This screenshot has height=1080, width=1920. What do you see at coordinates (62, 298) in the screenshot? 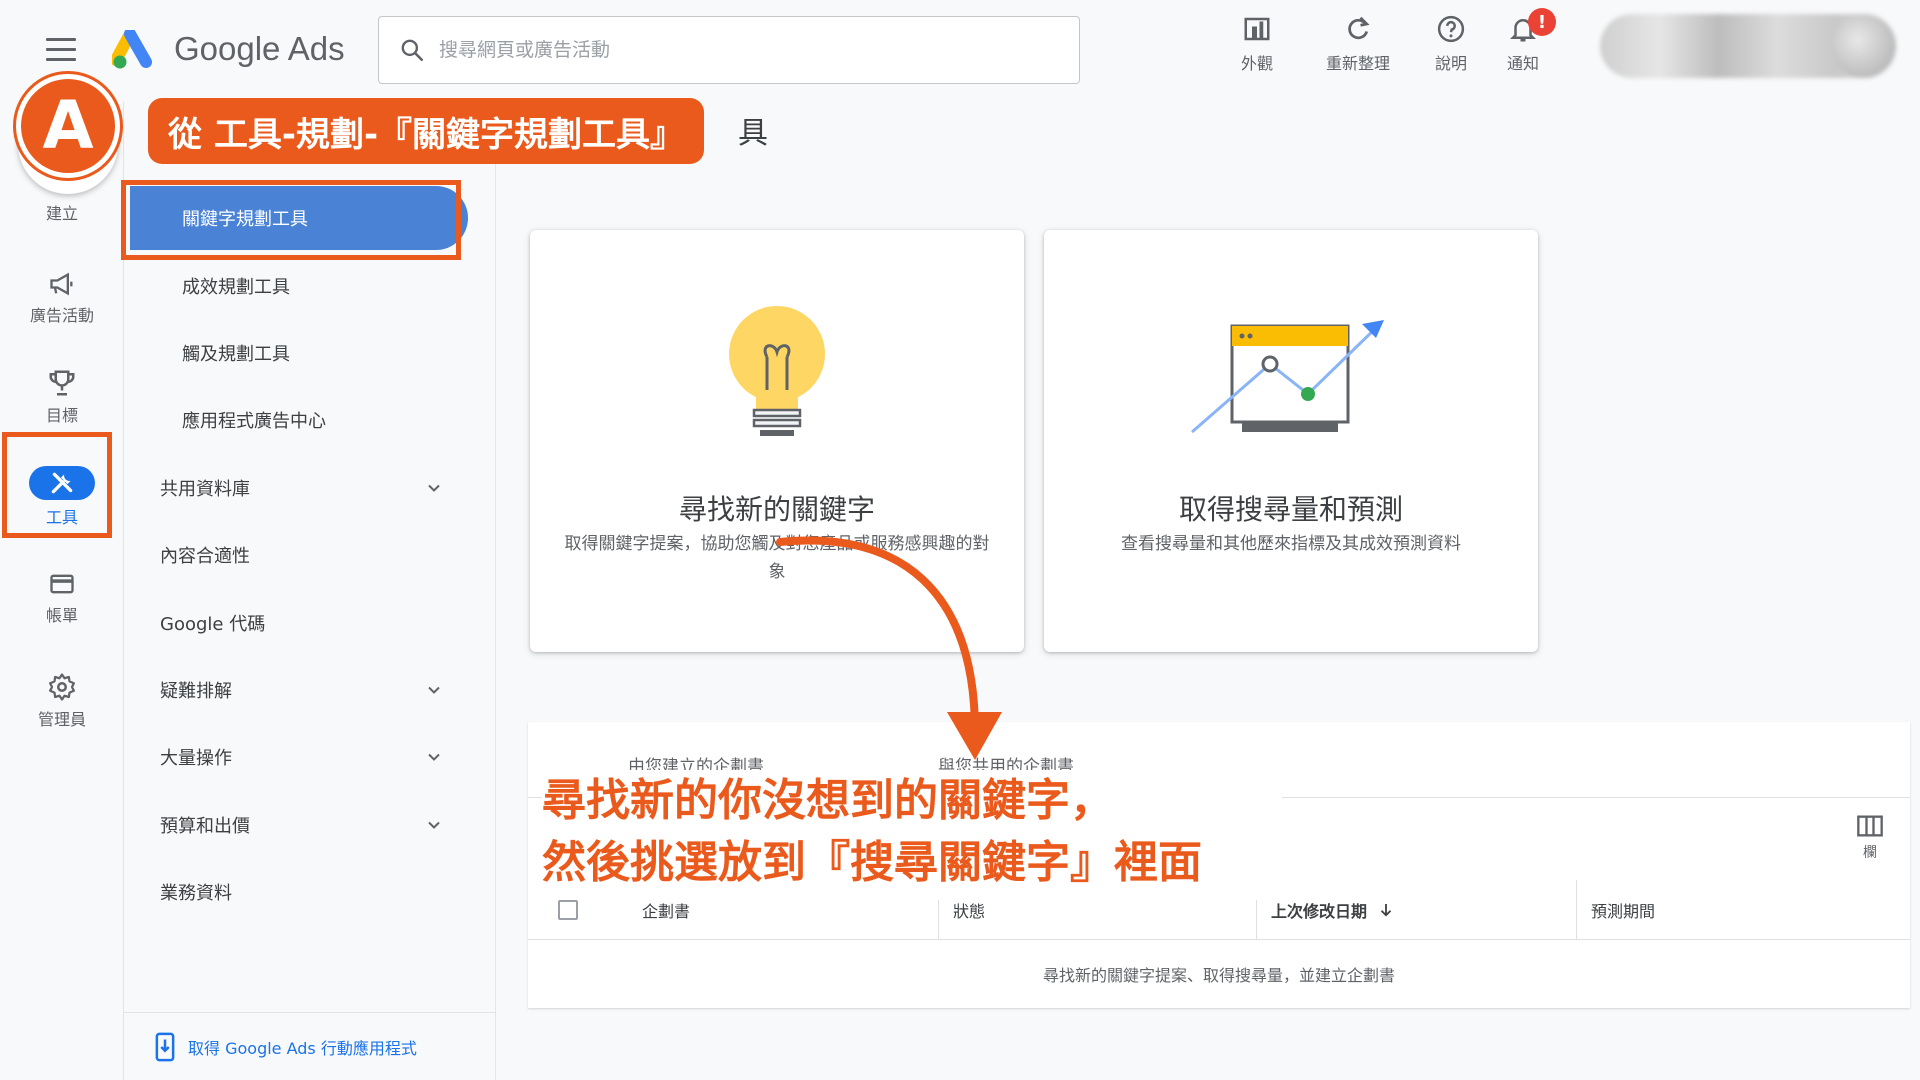
I see `rail-item-campaigns: 廣告活動` at bounding box center [62, 298].